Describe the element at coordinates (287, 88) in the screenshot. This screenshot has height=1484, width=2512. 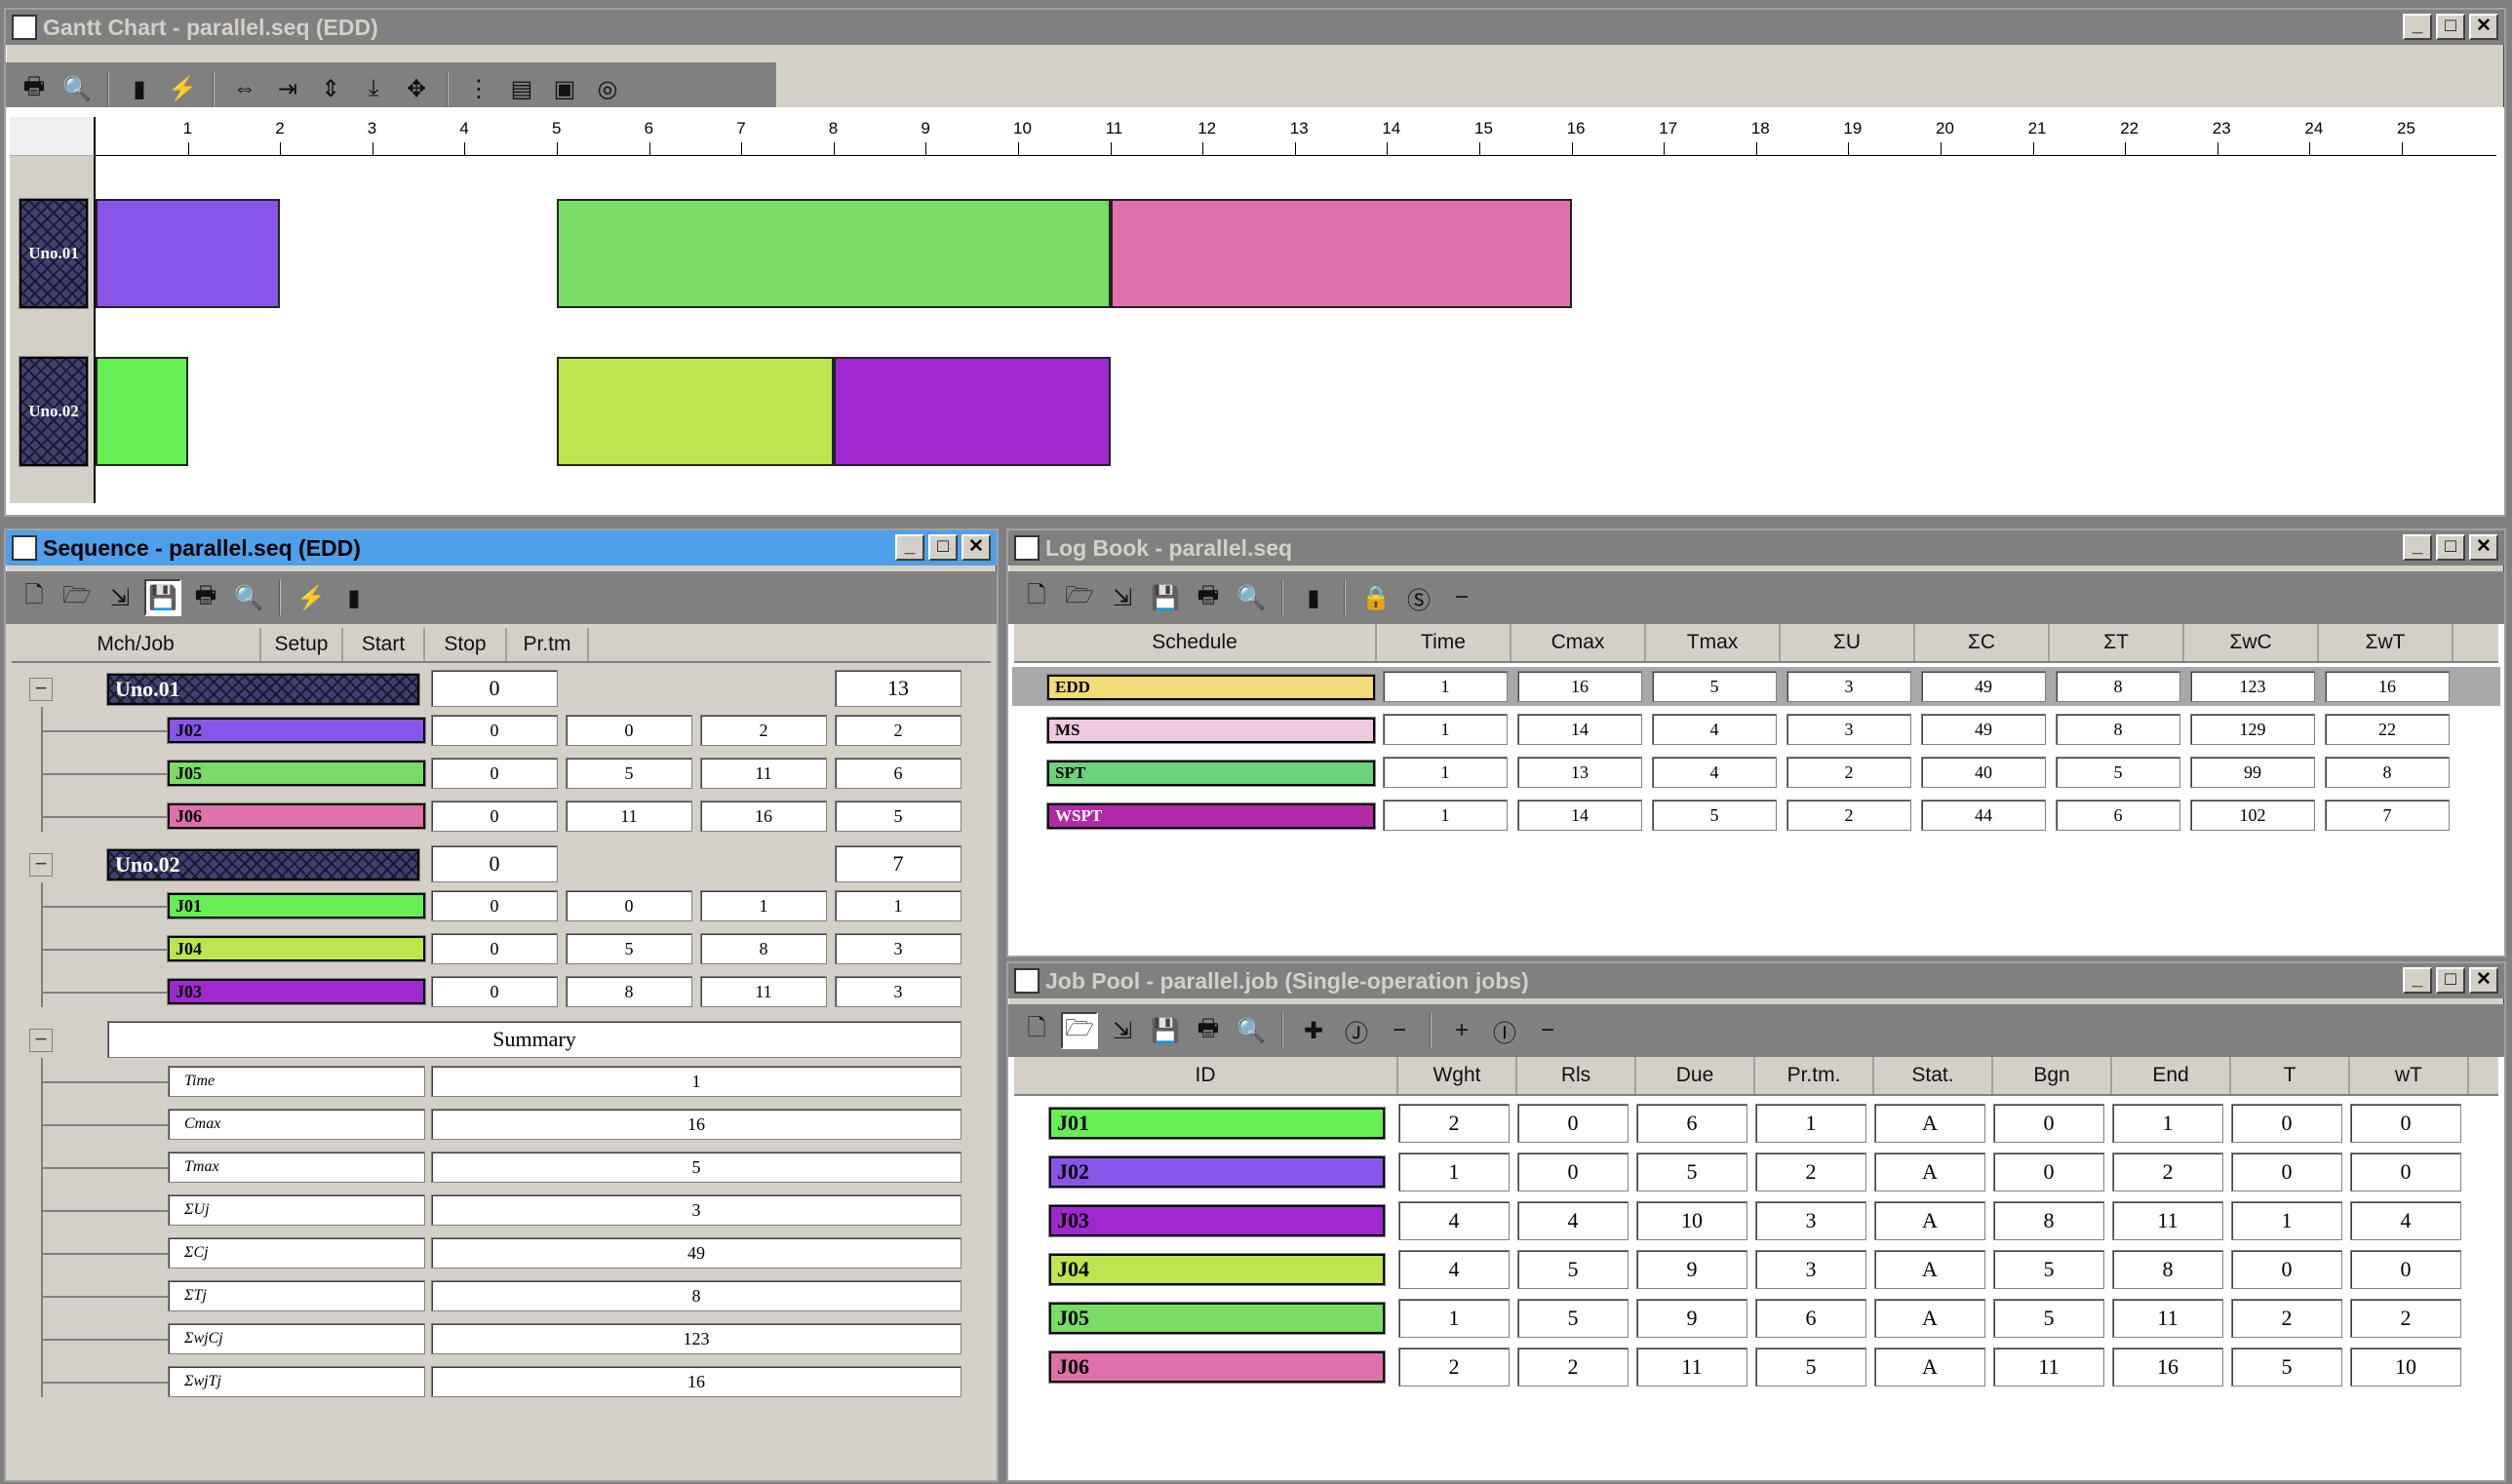
I see `shrink-horizontal-icon: ⇥` at that location.